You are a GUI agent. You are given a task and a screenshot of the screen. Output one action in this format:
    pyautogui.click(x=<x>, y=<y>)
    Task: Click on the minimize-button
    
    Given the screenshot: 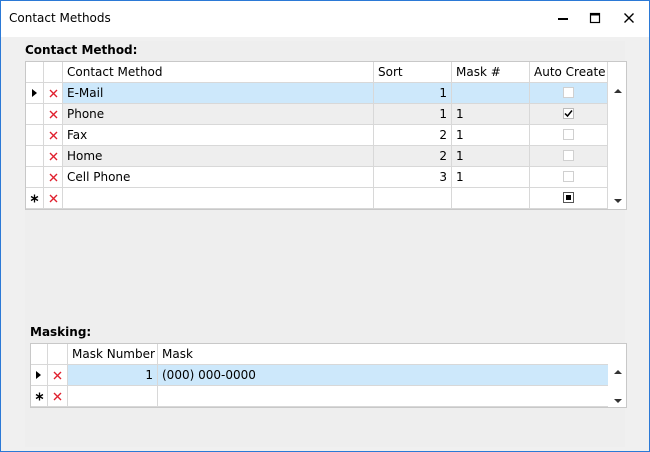 What is the action you would take?
    pyautogui.click(x=563, y=18)
    